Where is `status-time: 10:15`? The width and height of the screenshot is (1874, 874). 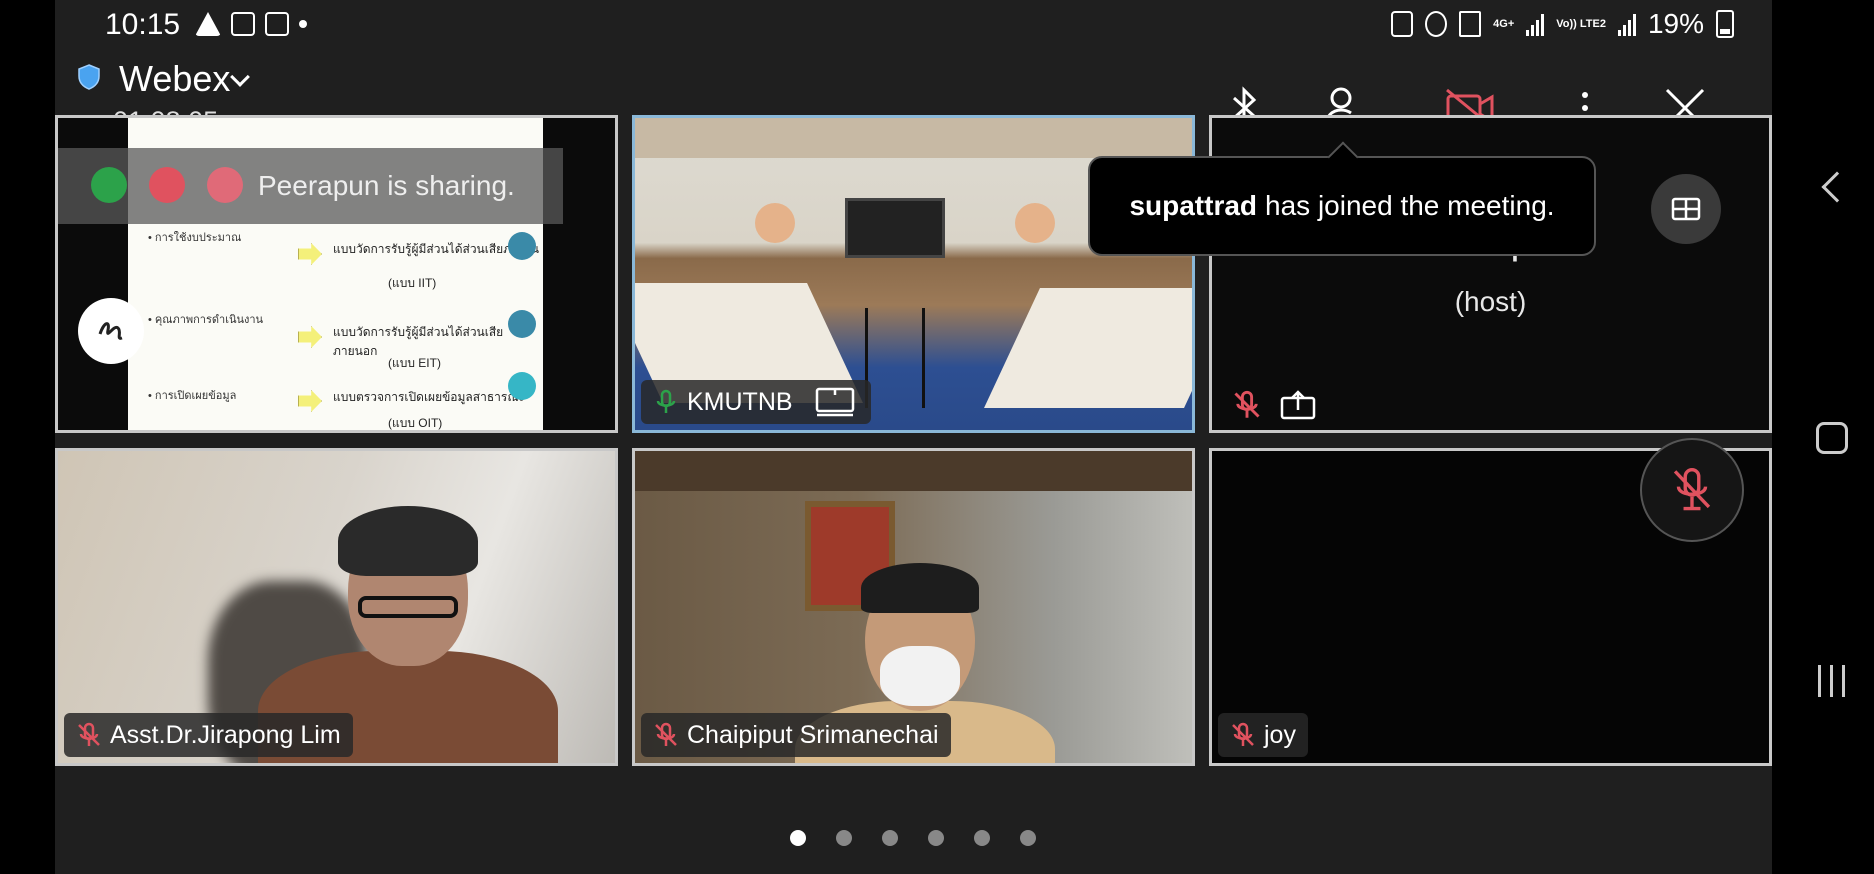 status-time: 10:15 is located at coordinates (143, 24).